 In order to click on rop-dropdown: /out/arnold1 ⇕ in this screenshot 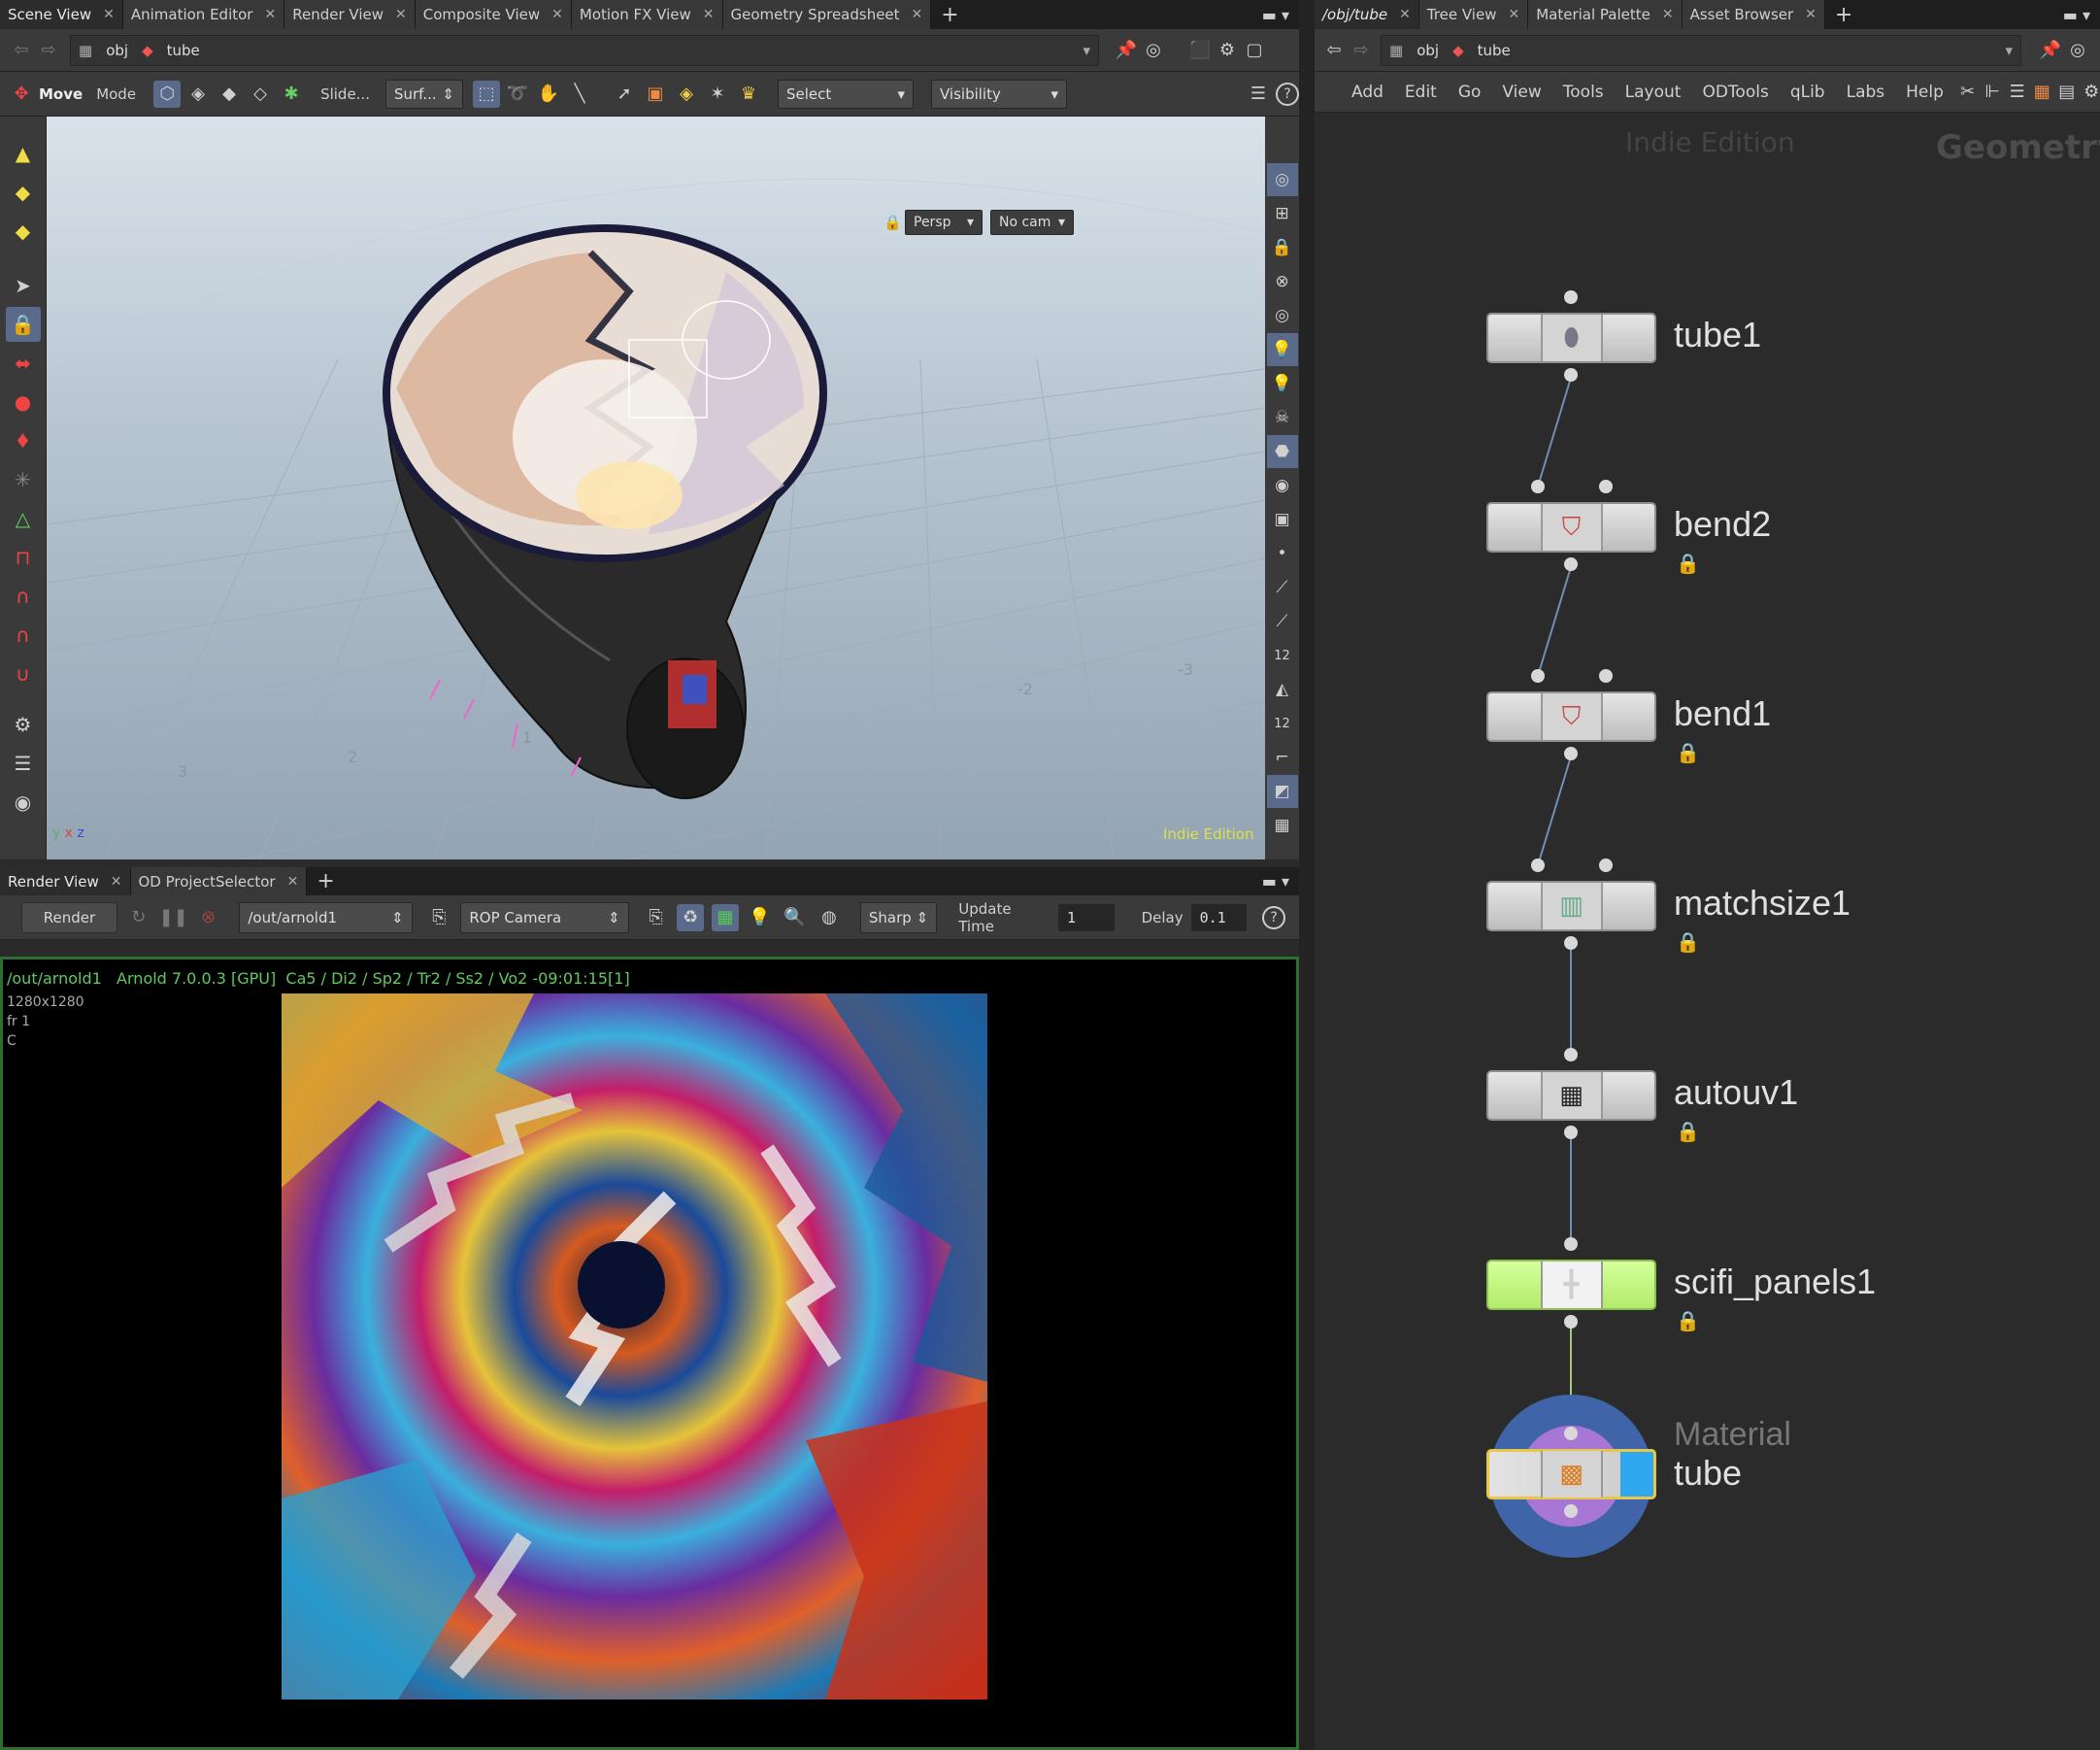, I will do `click(326, 917)`.